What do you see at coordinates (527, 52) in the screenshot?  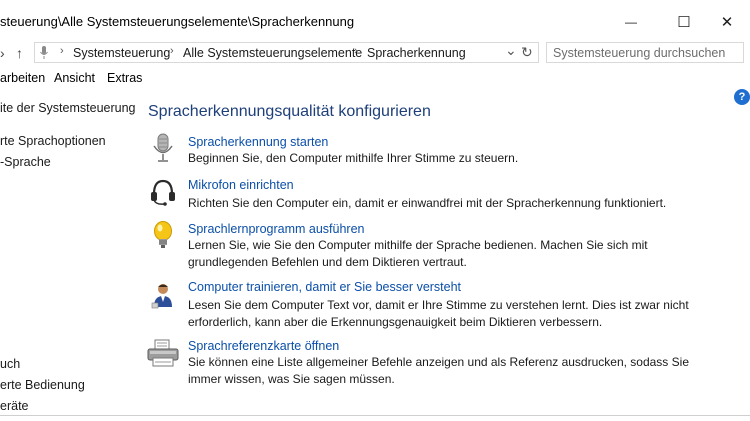 I see `refresh-icon: ↻` at bounding box center [527, 52].